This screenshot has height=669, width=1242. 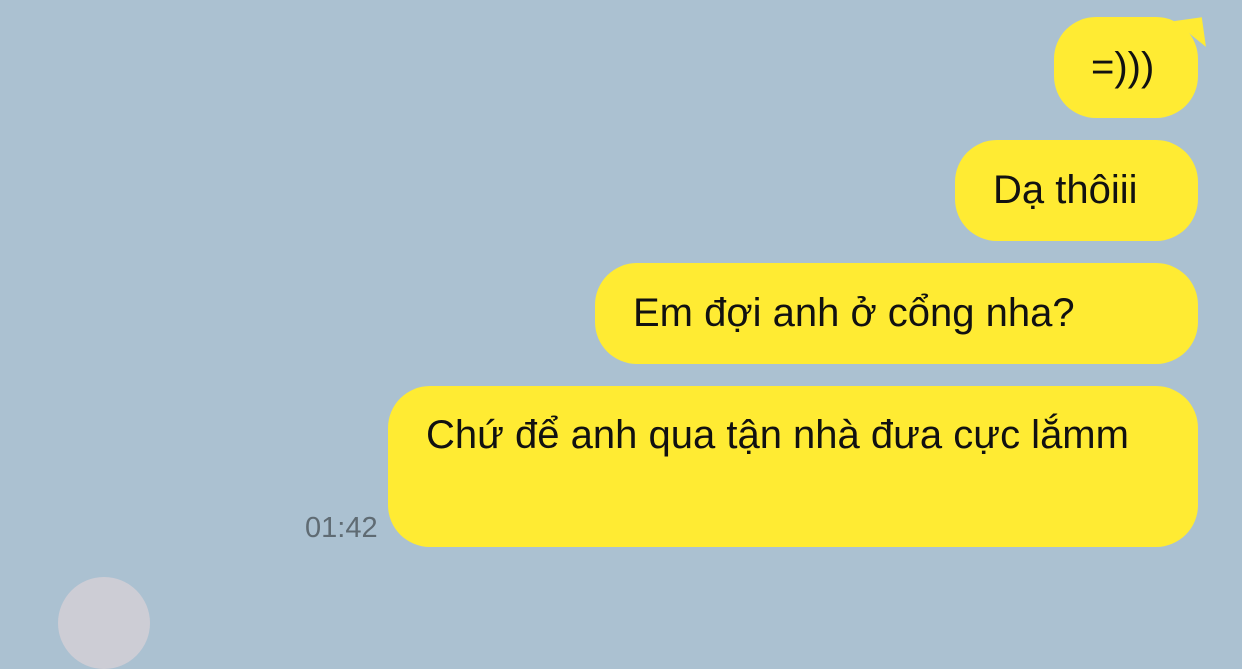 What do you see at coordinates (341, 528) in the screenshot?
I see `message-timestamp: 01:42` at bounding box center [341, 528].